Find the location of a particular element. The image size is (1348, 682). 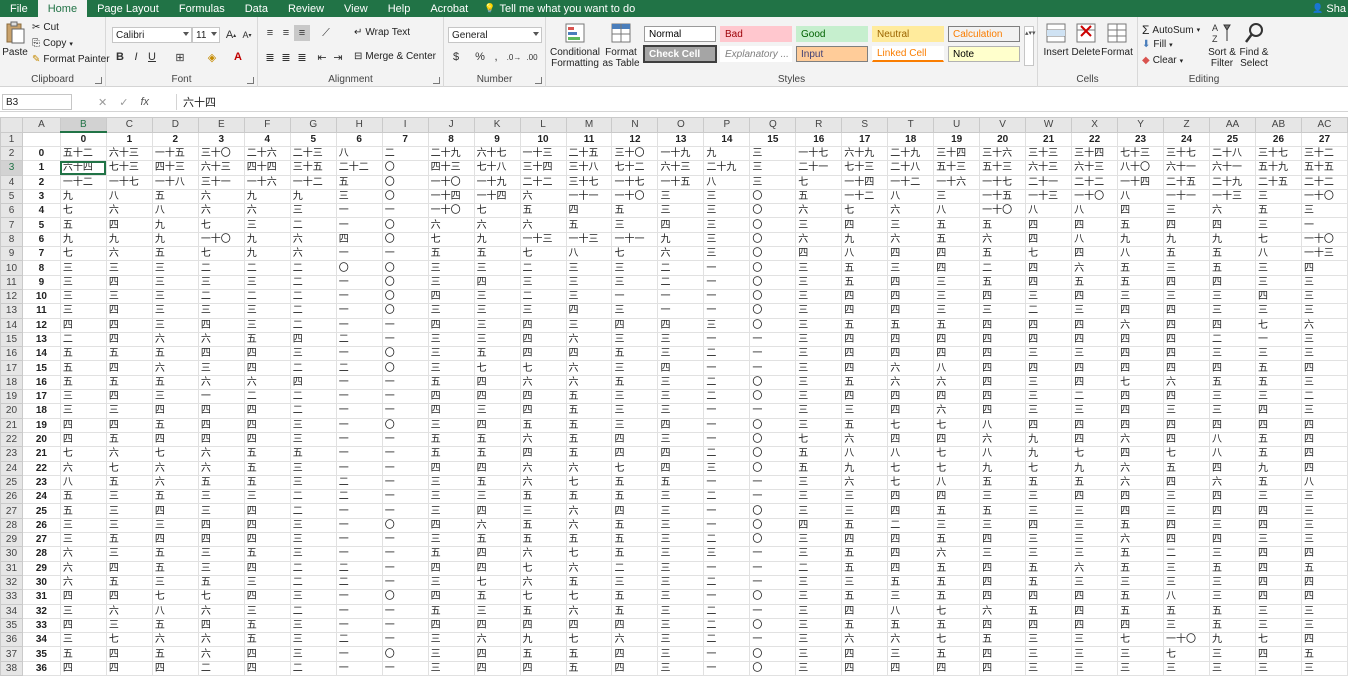

number-format-combo: General is located at coordinates (495, 35).